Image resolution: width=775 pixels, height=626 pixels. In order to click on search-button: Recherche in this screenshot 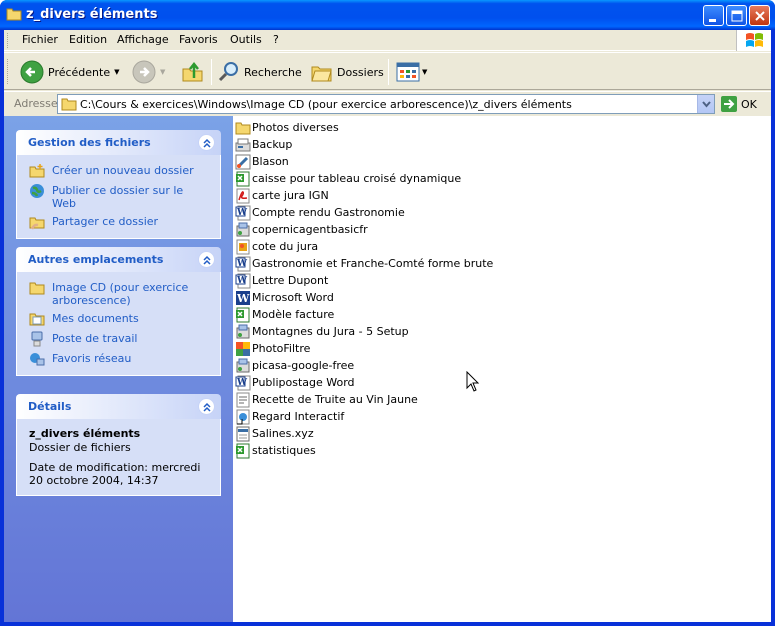, I will do `click(260, 72)`.